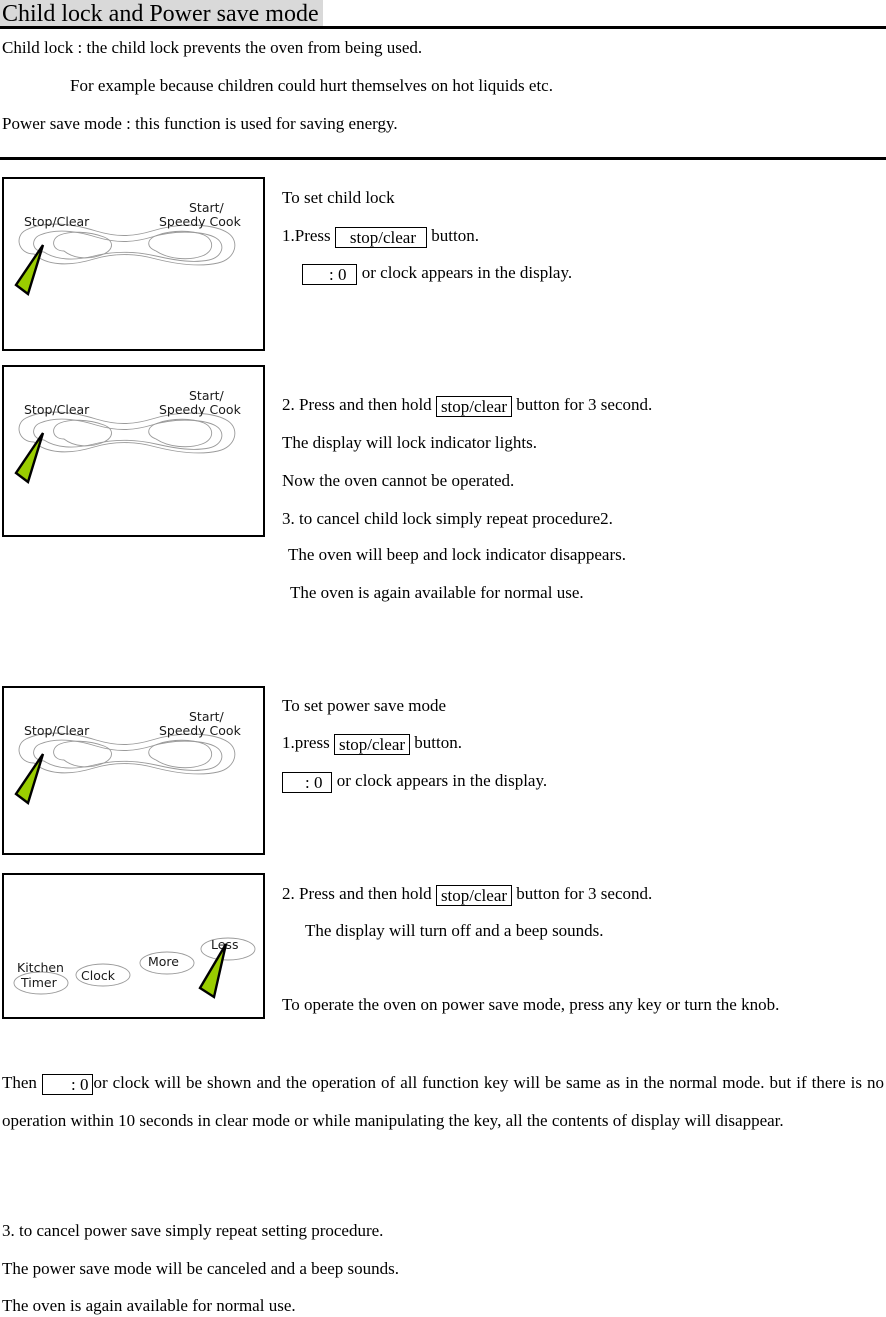 The image size is (886, 1317). Describe the element at coordinates (134, 968) in the screenshot. I see `control-panel-ovals-diagram: Kitchen Timer Clock More Less` at that location.